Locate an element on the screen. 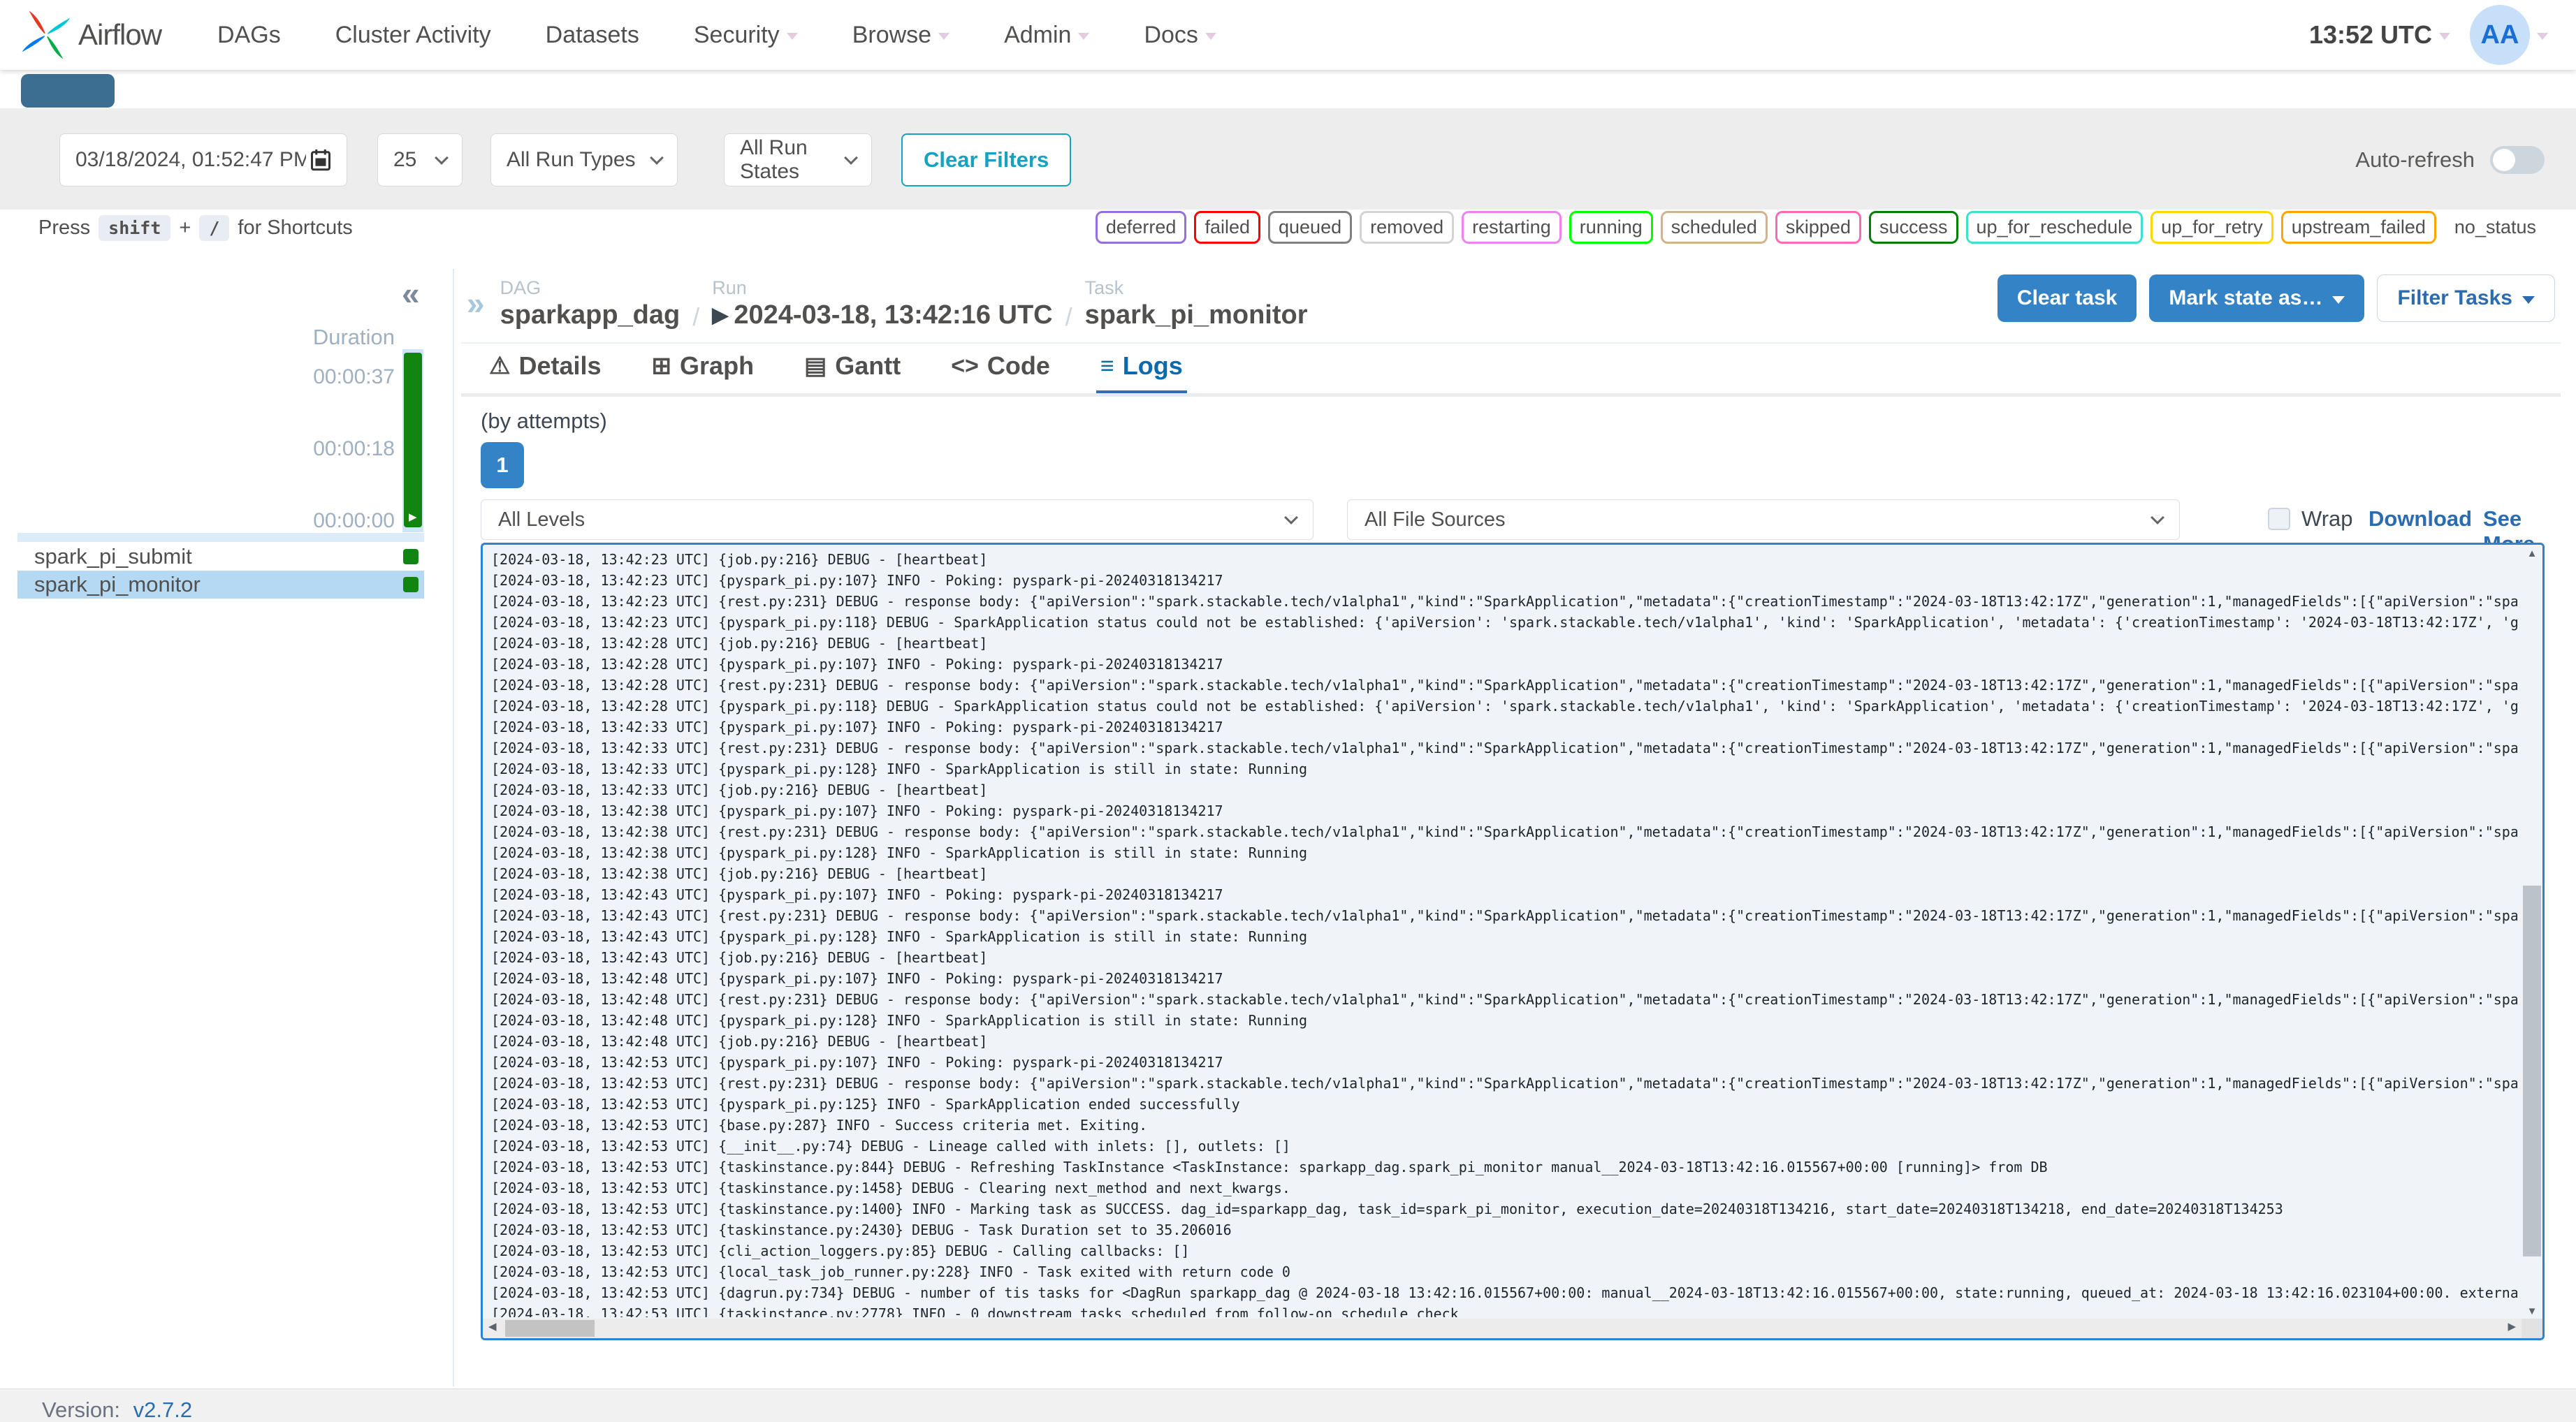 This screenshot has height=1422, width=2576. collapse-sidebar-icon: « is located at coordinates (411, 293).